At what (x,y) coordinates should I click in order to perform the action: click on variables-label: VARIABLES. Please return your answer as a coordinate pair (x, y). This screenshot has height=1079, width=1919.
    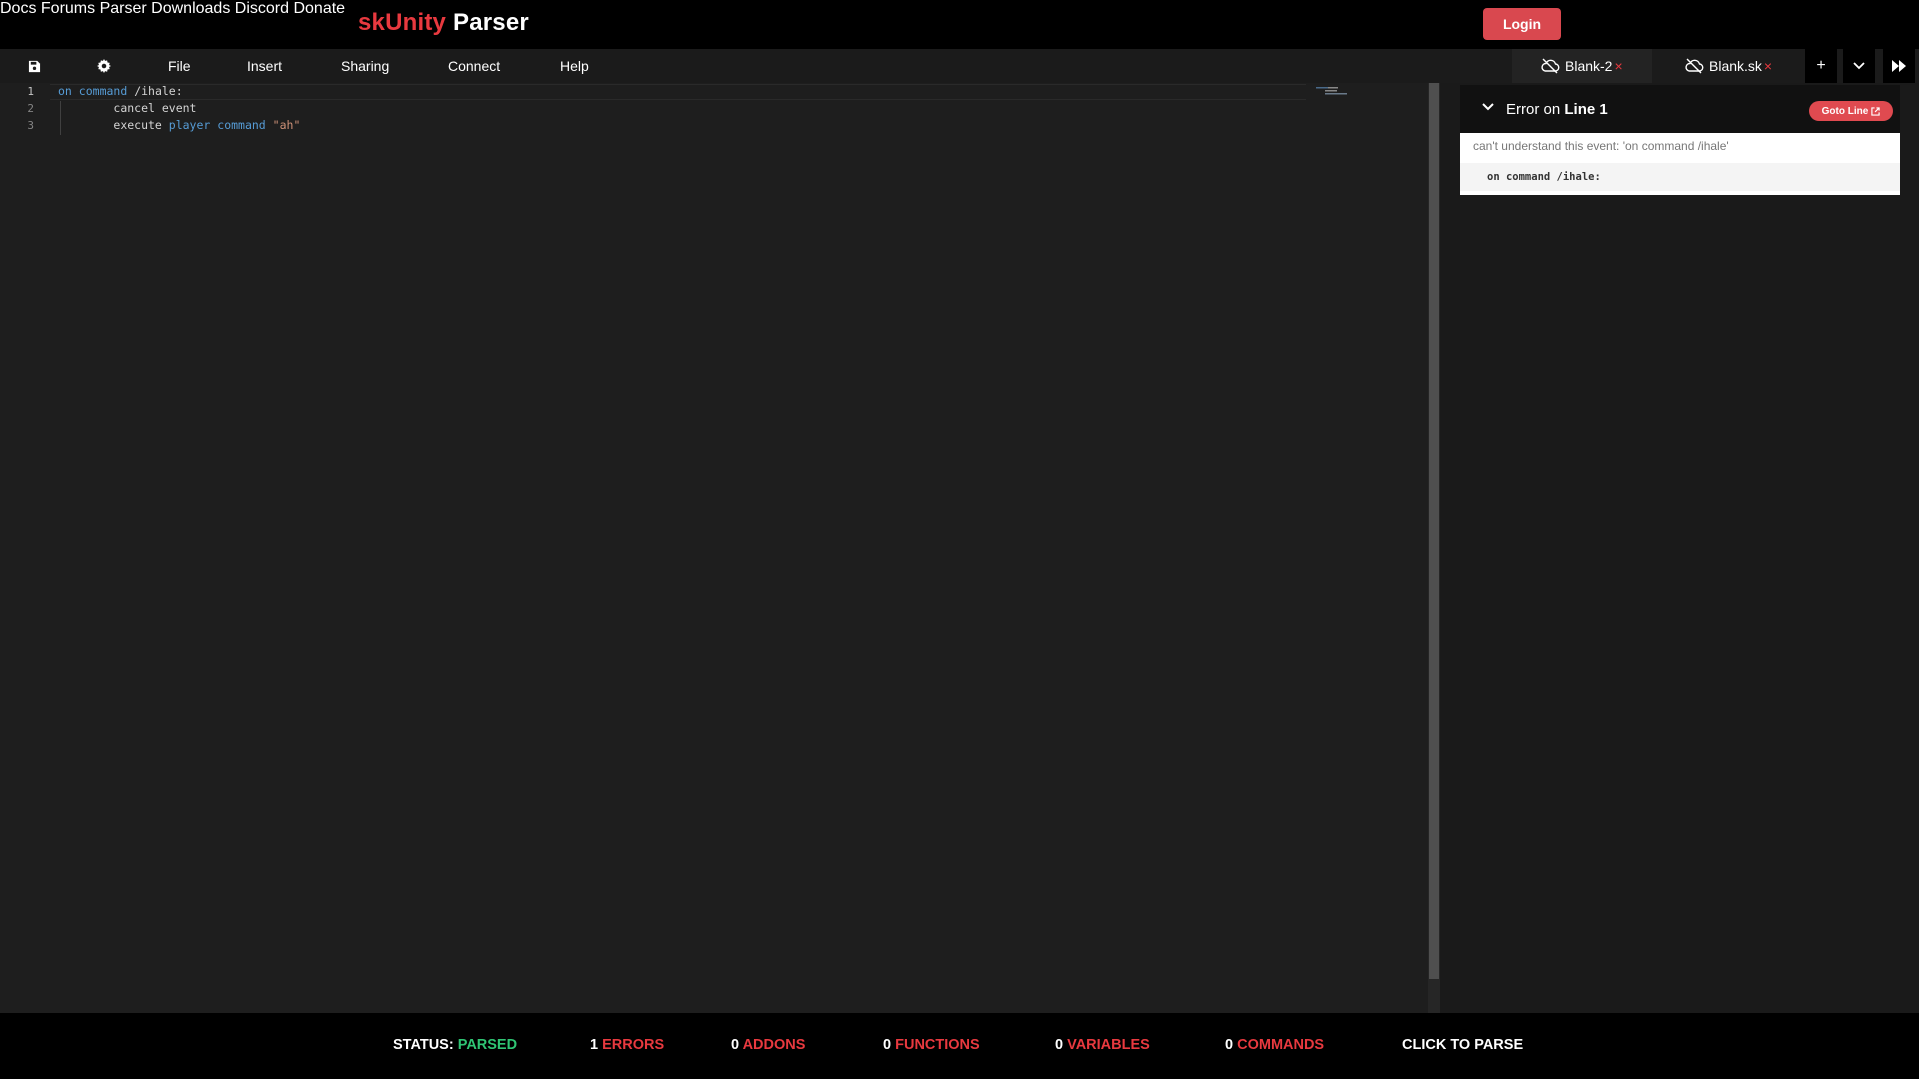
    Looking at the image, I should click on (1108, 1045).